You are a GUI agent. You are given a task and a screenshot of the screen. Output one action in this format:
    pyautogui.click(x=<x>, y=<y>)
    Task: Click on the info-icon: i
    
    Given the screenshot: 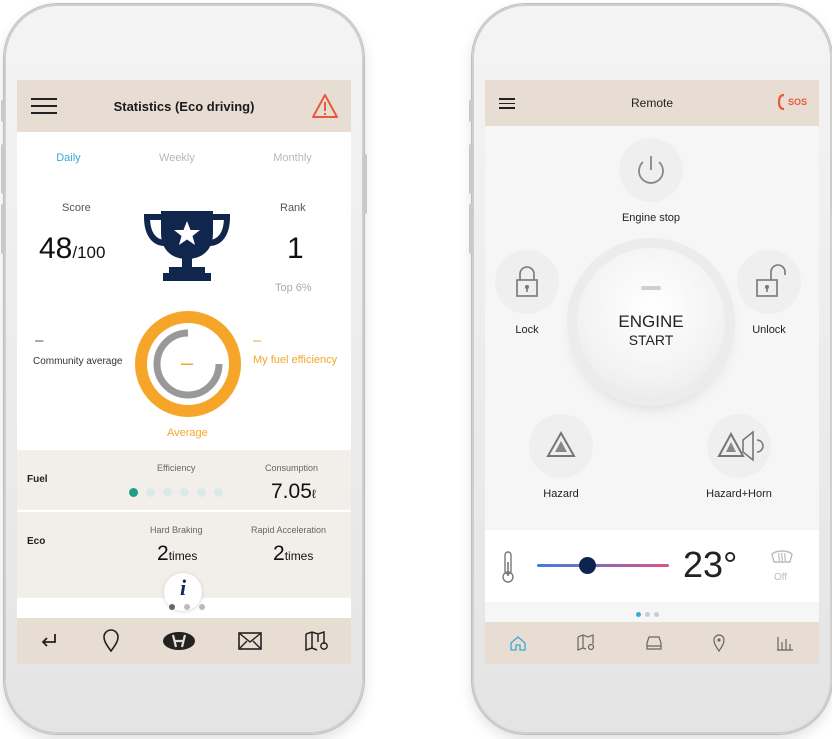 What is the action you would take?
    pyautogui.click(x=183, y=587)
    